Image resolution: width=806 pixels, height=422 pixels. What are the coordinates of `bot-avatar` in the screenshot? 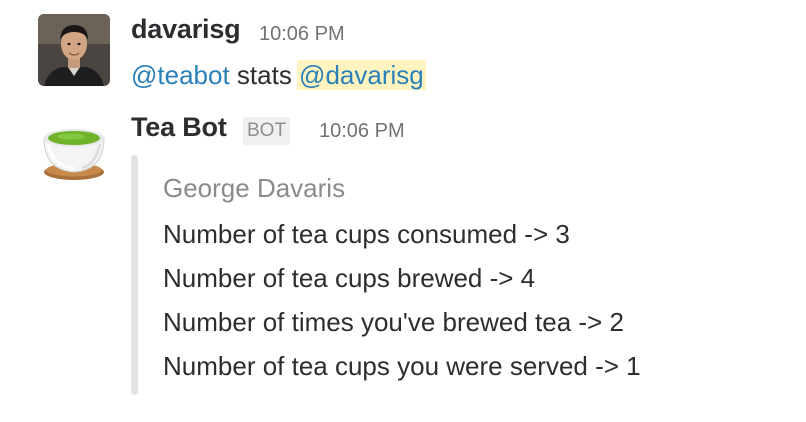 It's located at (74, 150).